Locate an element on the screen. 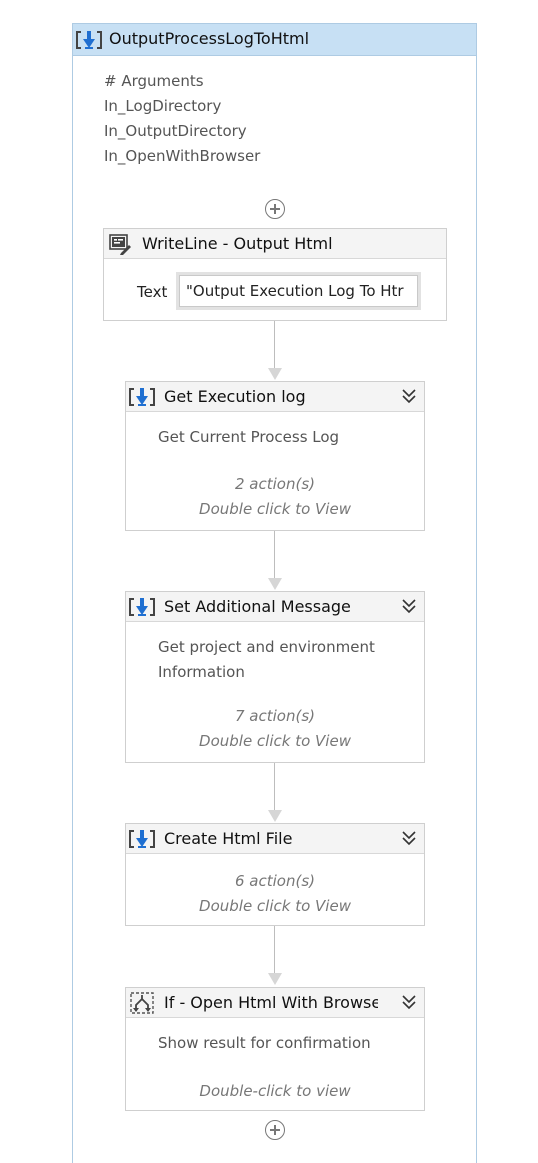 This screenshot has height=1163, width=538. activity-title: Set Additional Message is located at coordinates (257, 606).